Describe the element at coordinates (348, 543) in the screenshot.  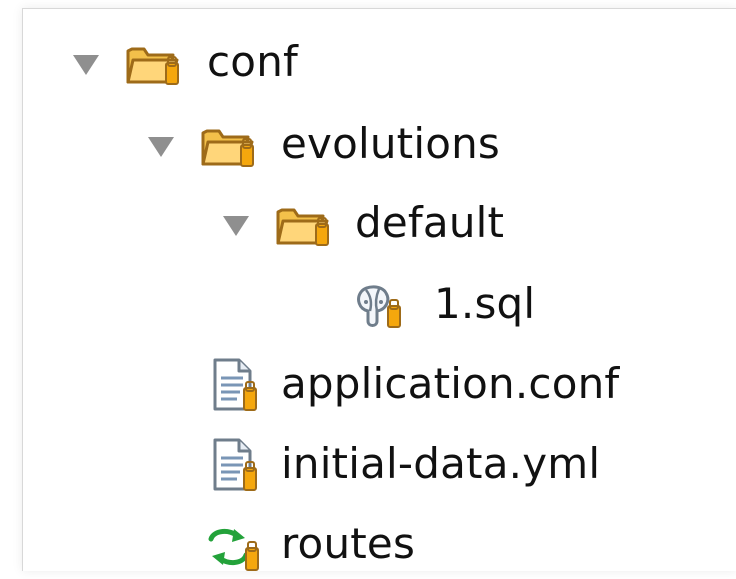
I see `tree-item-label: routes` at that location.